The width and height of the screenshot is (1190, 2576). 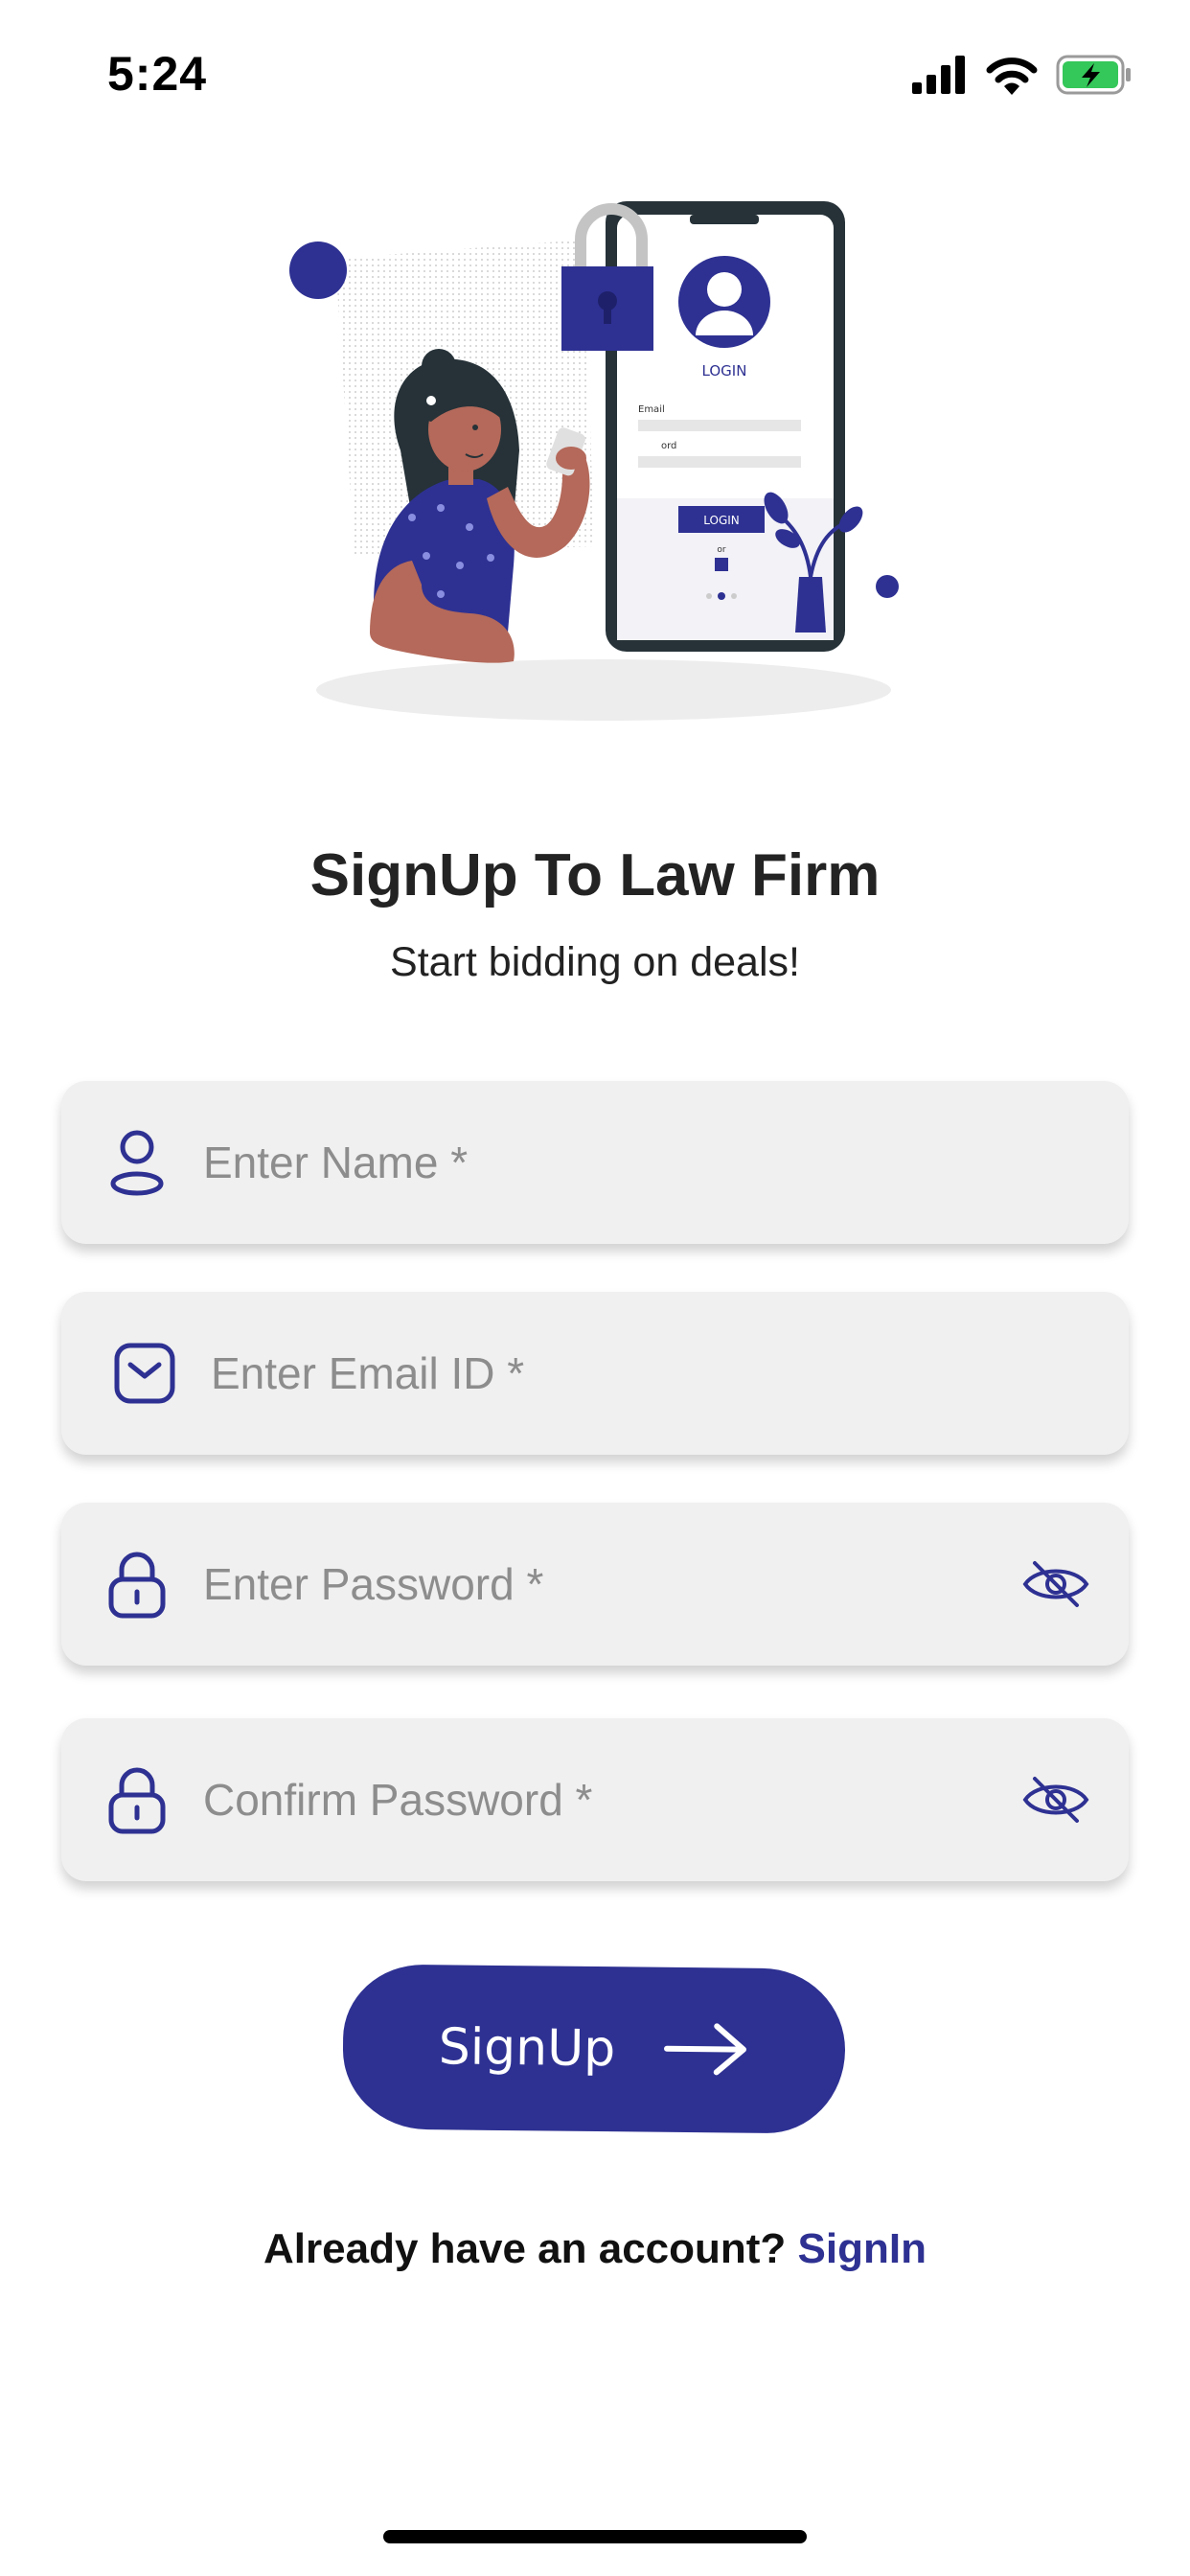 I want to click on user-icon, so click(x=137, y=1162).